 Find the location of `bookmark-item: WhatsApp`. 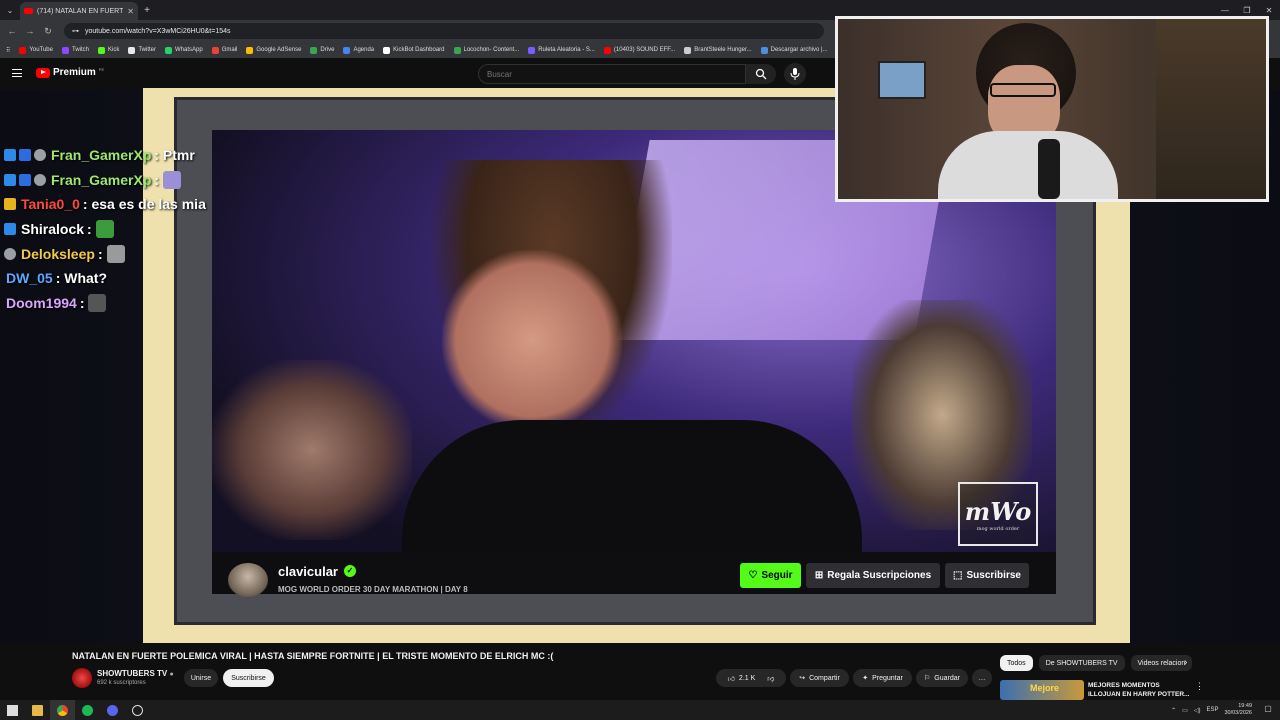

bookmark-item: WhatsApp is located at coordinates (184, 50).